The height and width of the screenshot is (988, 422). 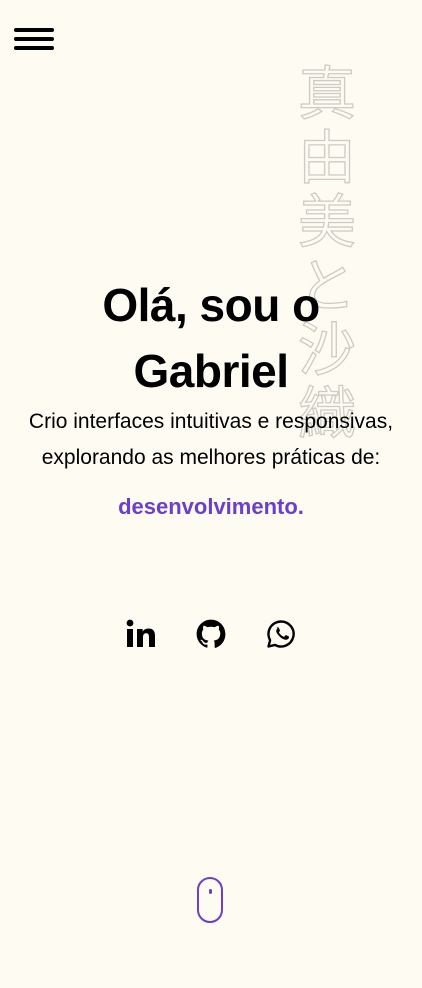 What do you see at coordinates (326, 158) in the screenshot?
I see `kanji-char: 由` at bounding box center [326, 158].